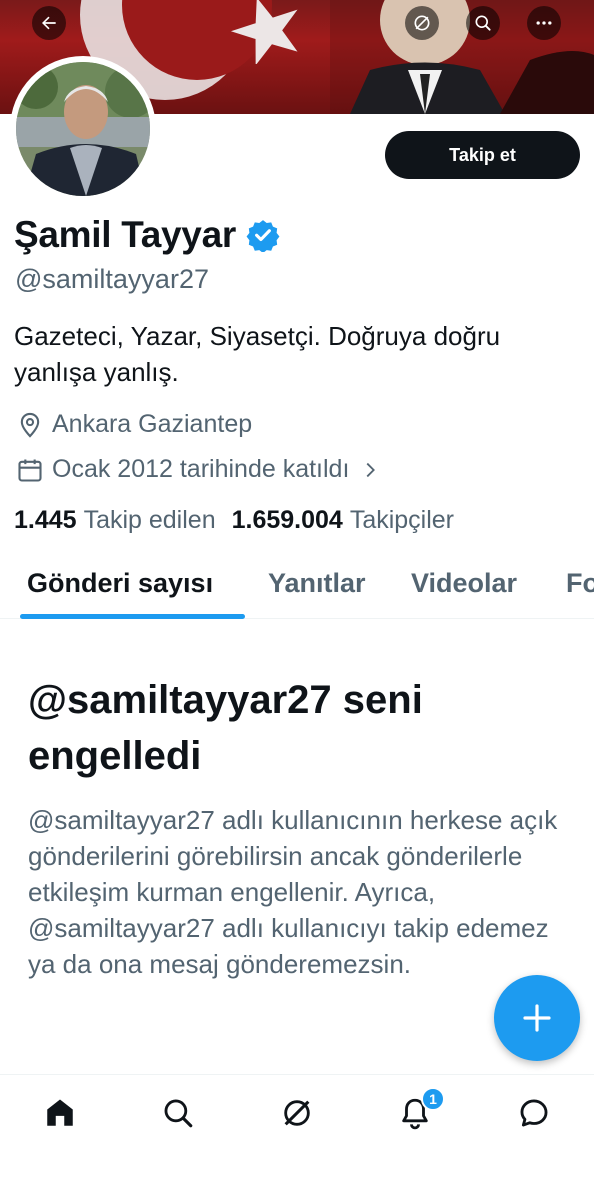 This screenshot has width=594, height=1200. I want to click on following-link: 1.445 Takip edilen, so click(115, 520).